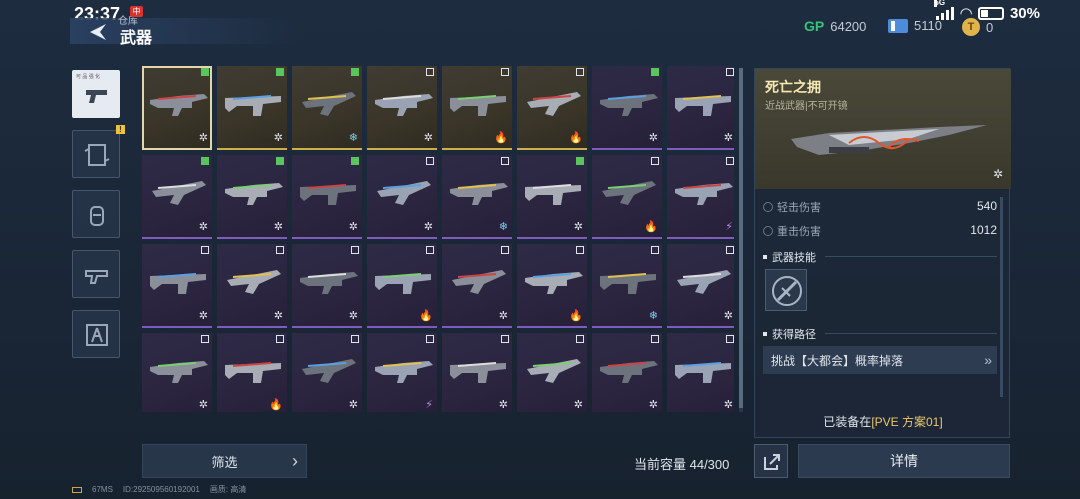 The image size is (1080, 499). I want to click on category-gun-part, so click(96, 274).